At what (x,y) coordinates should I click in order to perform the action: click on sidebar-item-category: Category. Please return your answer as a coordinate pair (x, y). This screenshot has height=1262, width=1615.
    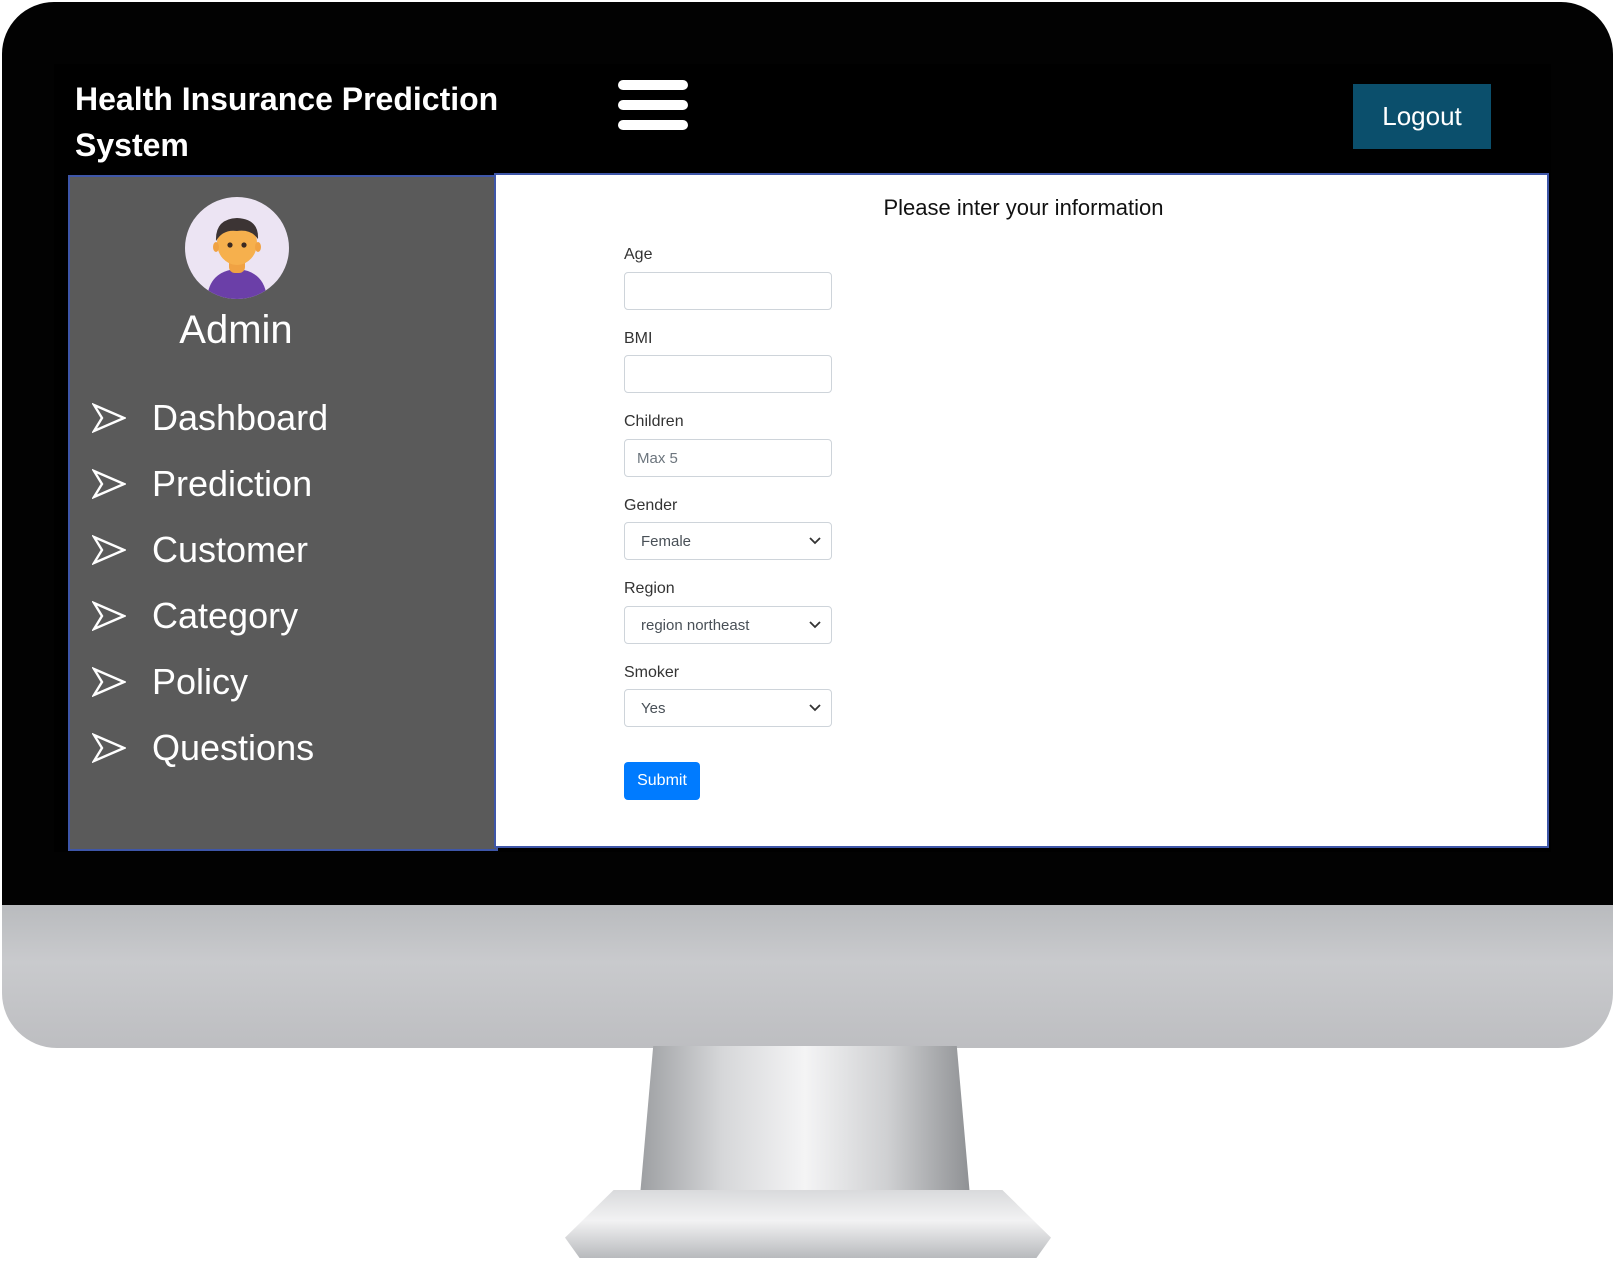
    Looking at the image, I should click on (282, 616).